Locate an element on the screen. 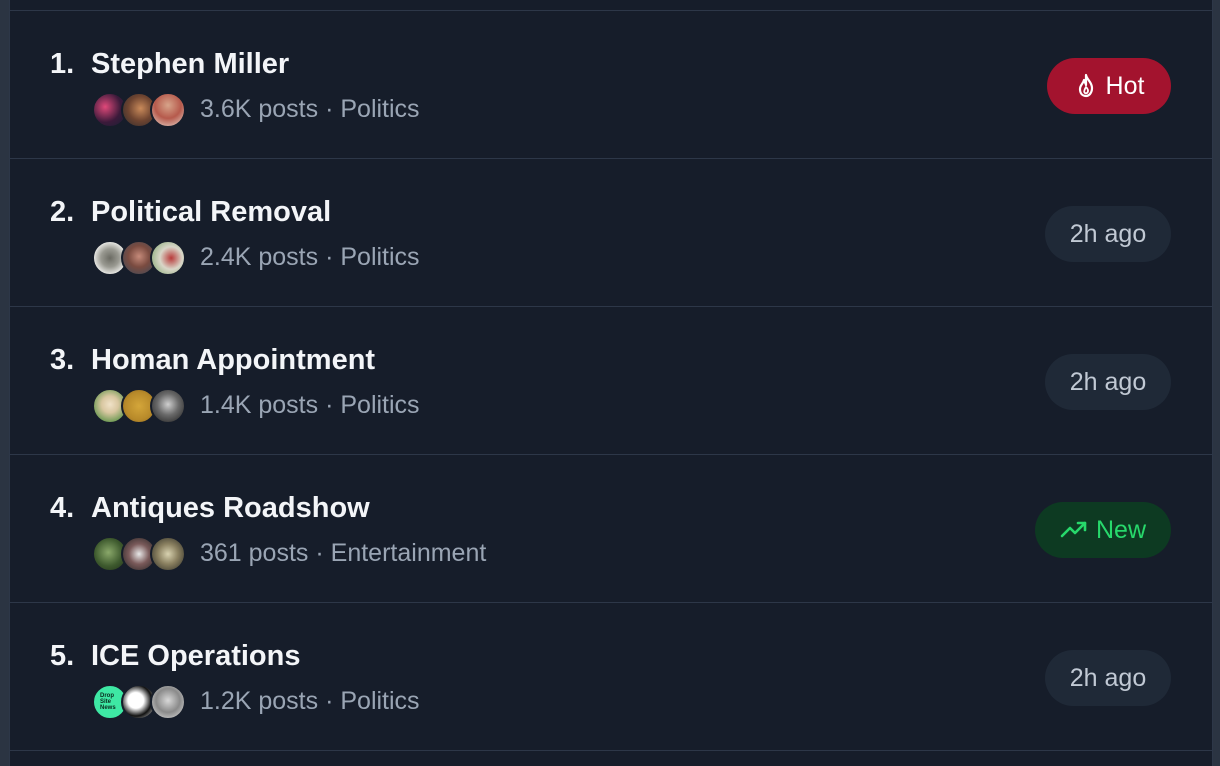  rank-number: 4. is located at coordinates (62, 508).